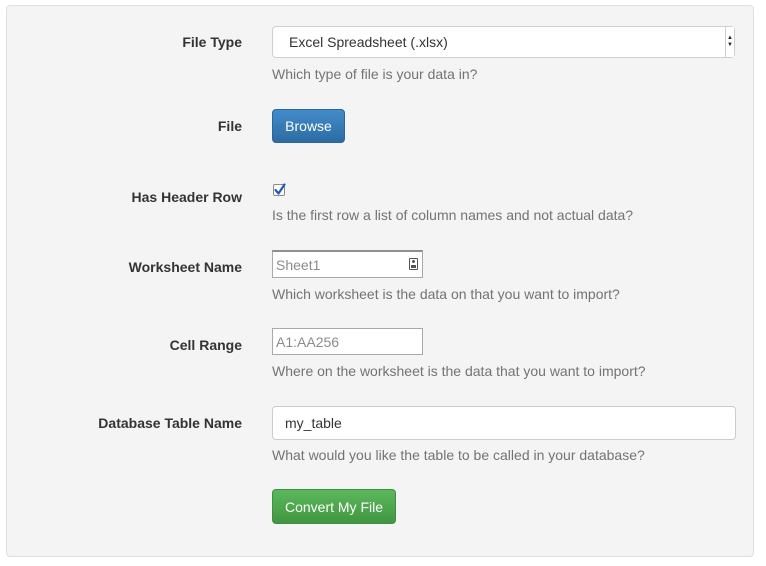 The height and width of the screenshot is (566, 766). I want to click on checkmark-icon, so click(280, 189).